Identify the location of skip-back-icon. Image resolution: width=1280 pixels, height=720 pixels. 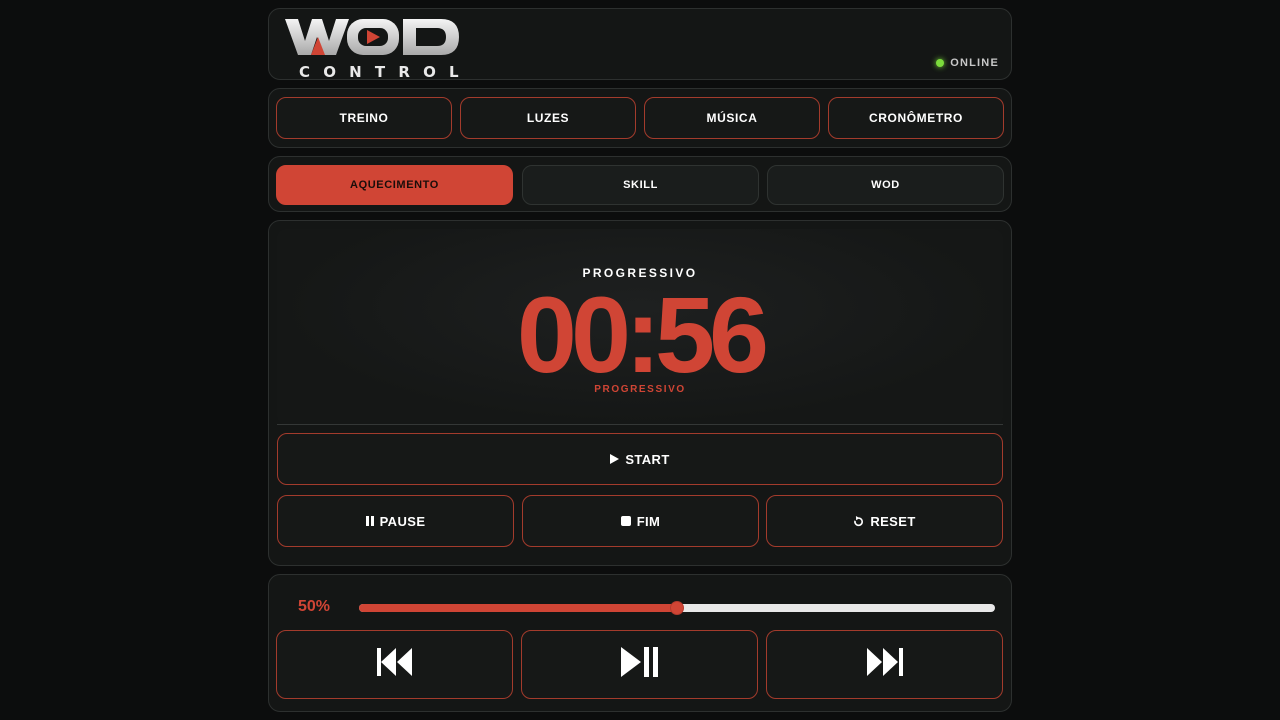
(394, 664).